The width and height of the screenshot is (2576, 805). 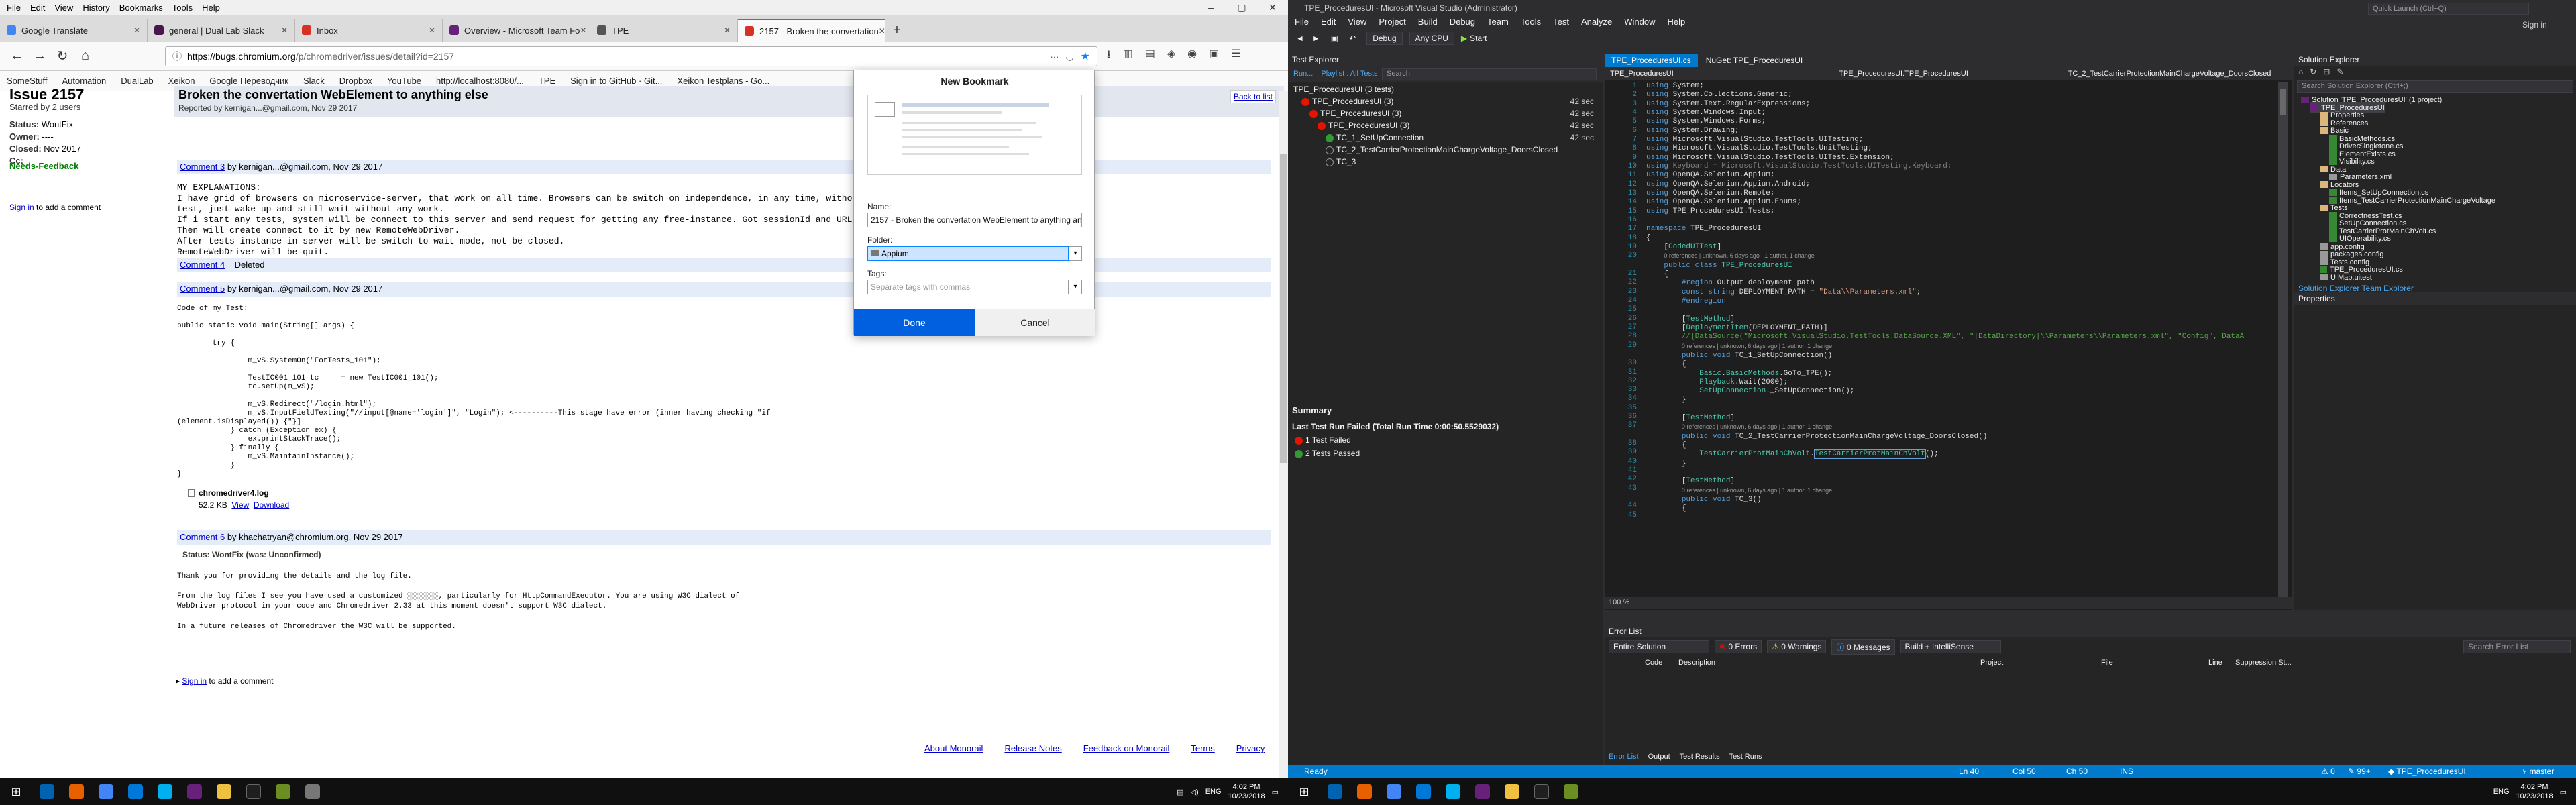 What do you see at coordinates (1696, 663) in the screenshot?
I see `col-description: Description` at bounding box center [1696, 663].